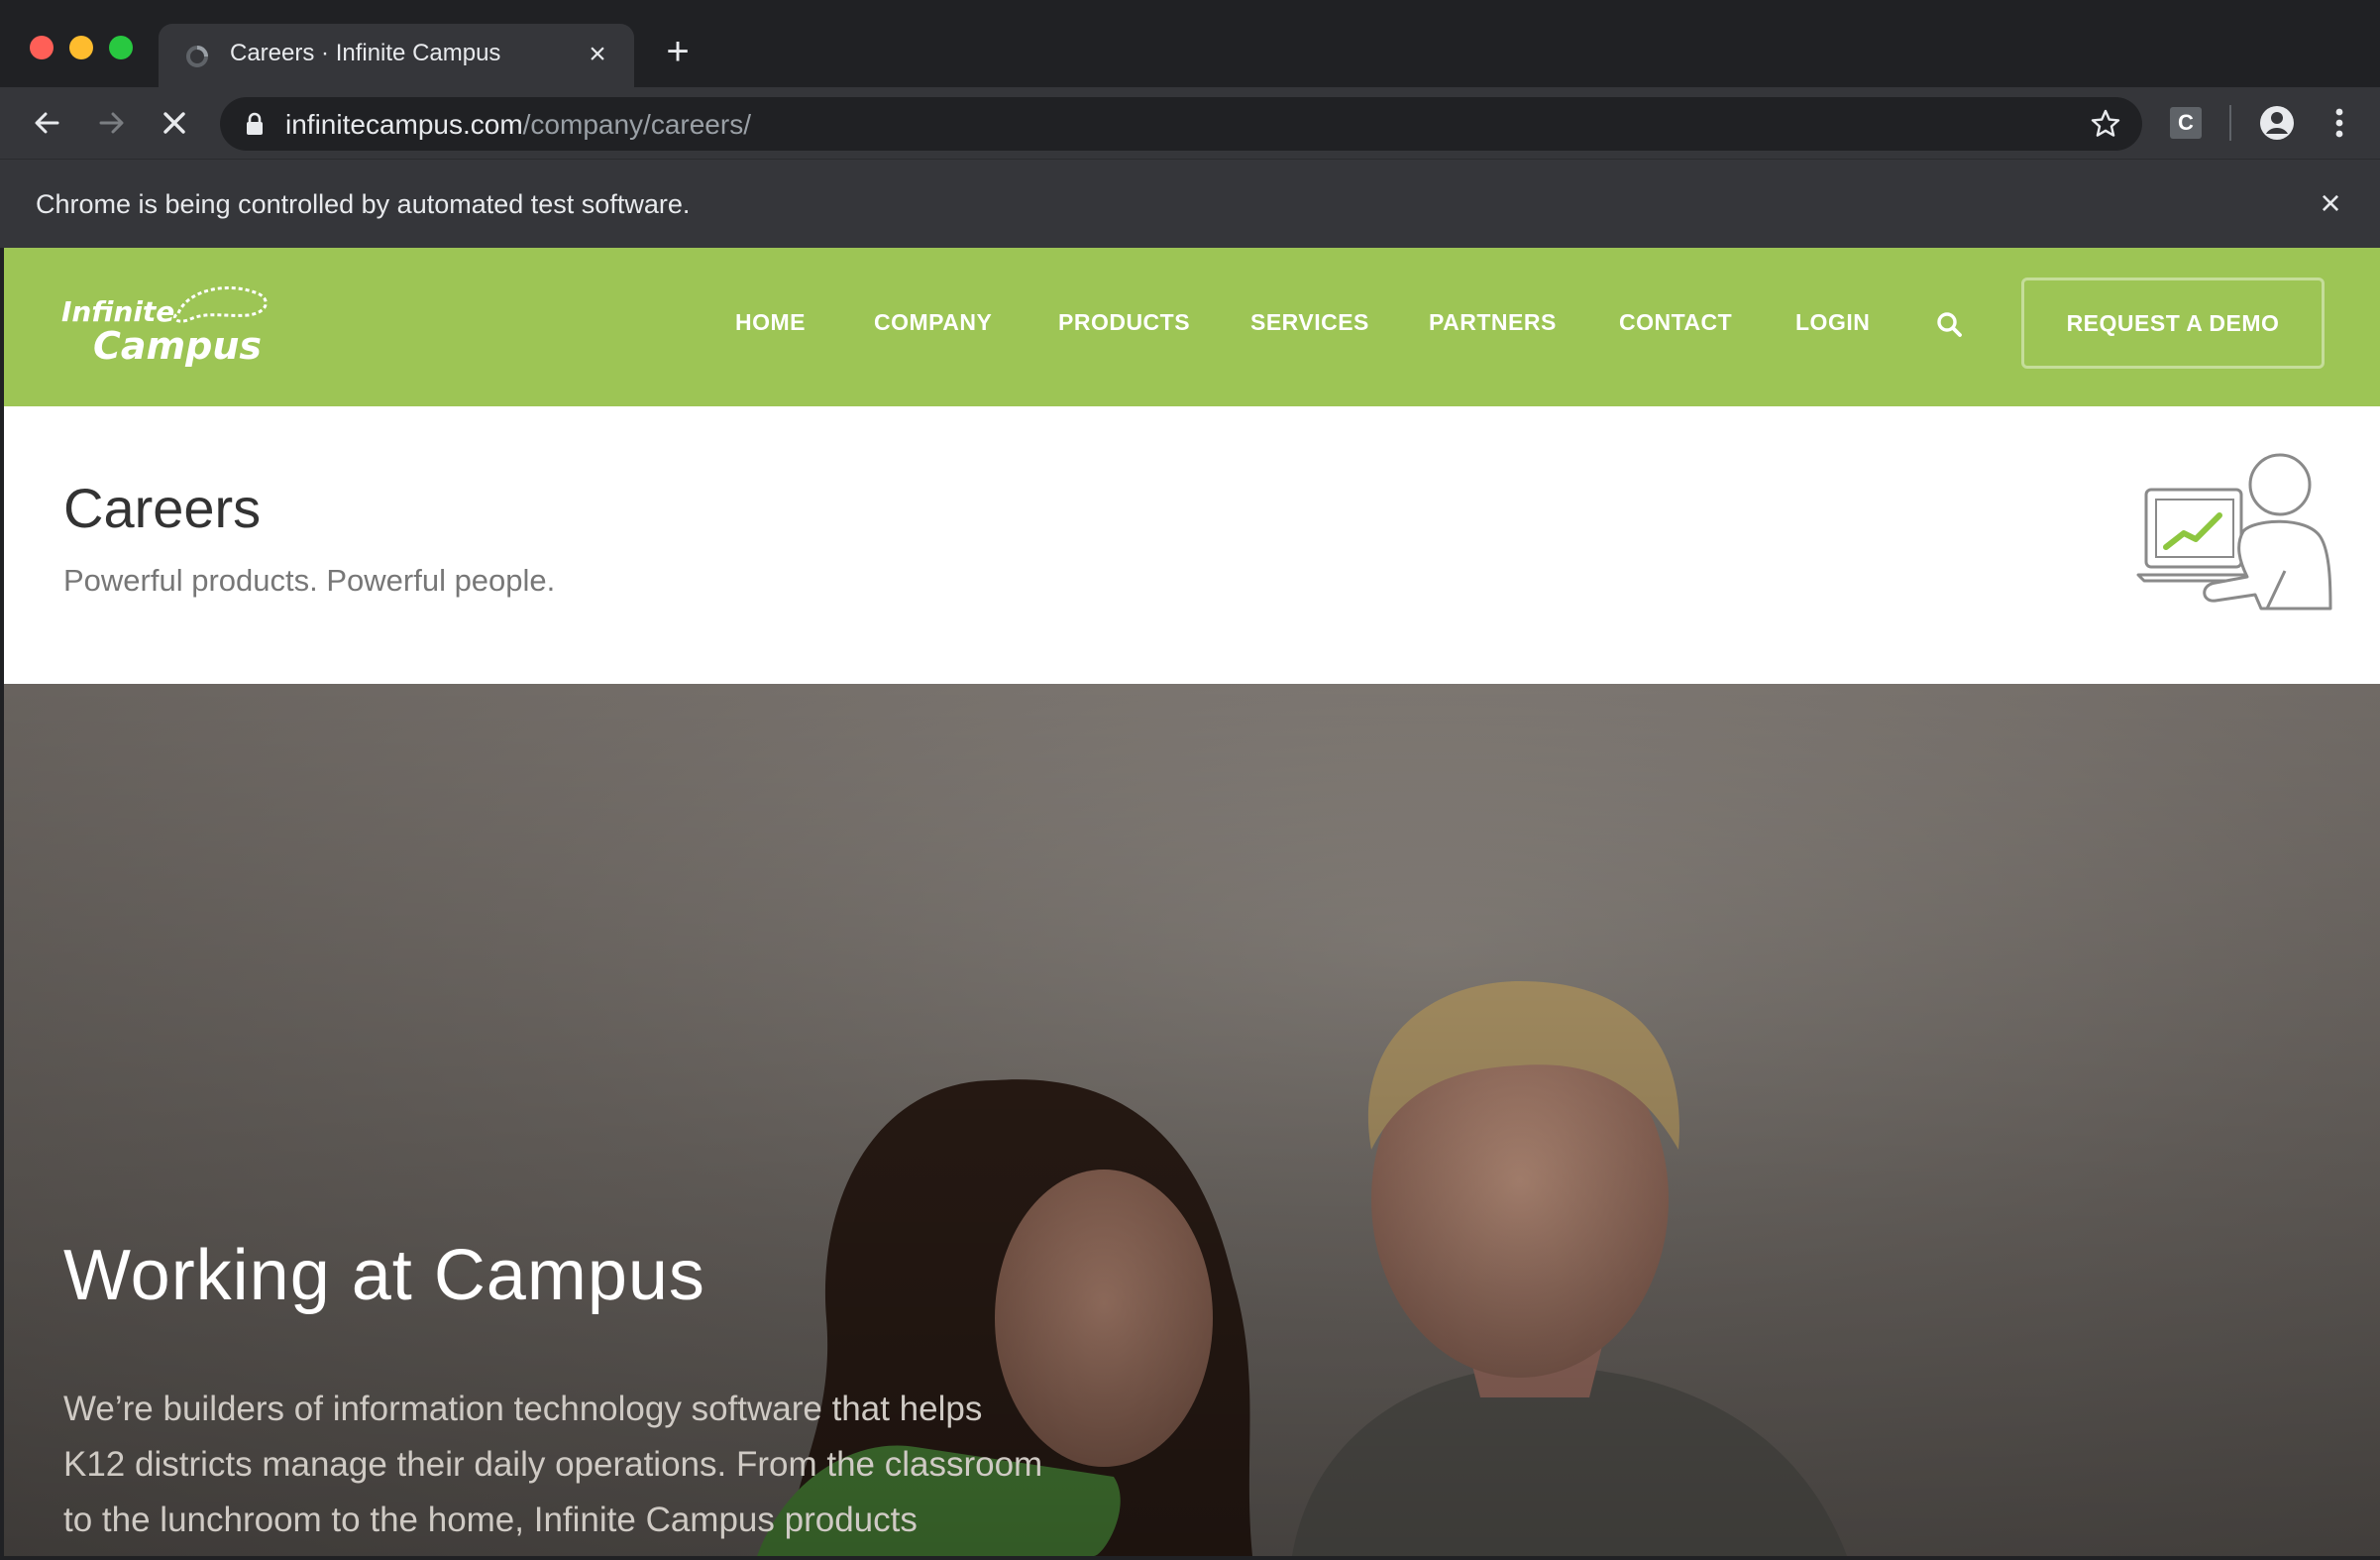  What do you see at coordinates (1675, 322) in the screenshot?
I see `nav-contact: CONTACT` at bounding box center [1675, 322].